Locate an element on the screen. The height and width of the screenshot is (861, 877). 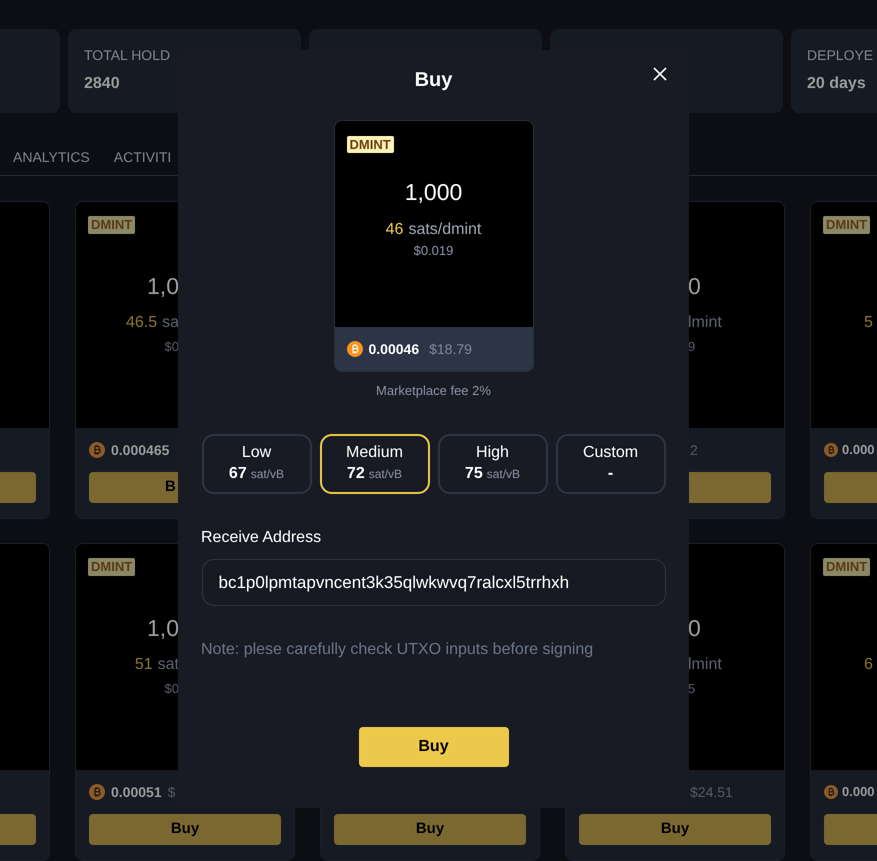
usd-total: 2 is located at coordinates (694, 450).